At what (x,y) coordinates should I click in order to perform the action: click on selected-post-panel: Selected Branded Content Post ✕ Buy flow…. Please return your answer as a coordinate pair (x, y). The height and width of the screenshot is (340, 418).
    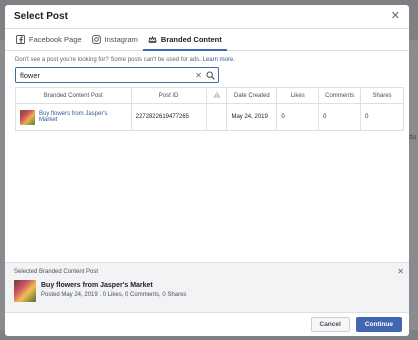
    Looking at the image, I should click on (207, 287).